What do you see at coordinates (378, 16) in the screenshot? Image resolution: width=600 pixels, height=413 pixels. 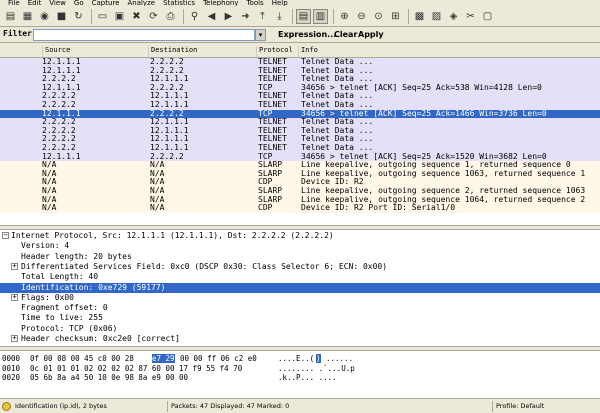 I see `zoom-normal-icon: ⊙` at bounding box center [378, 16].